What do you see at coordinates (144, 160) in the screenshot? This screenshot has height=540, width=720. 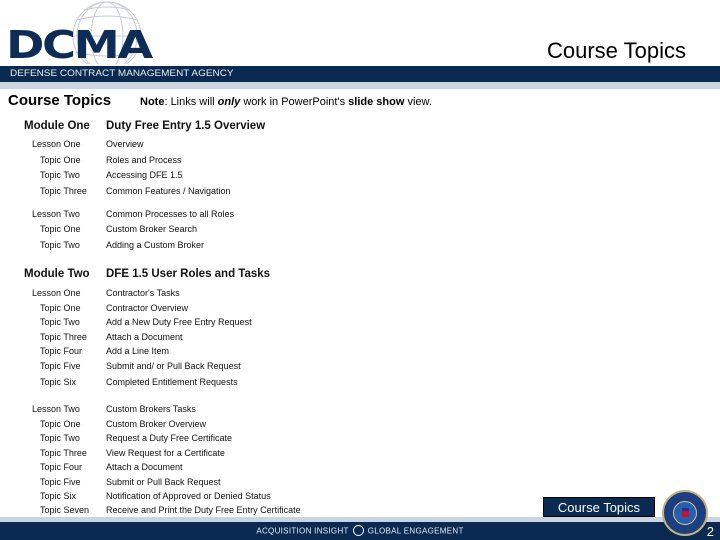 I see `topic-title-link: Roles and Process` at bounding box center [144, 160].